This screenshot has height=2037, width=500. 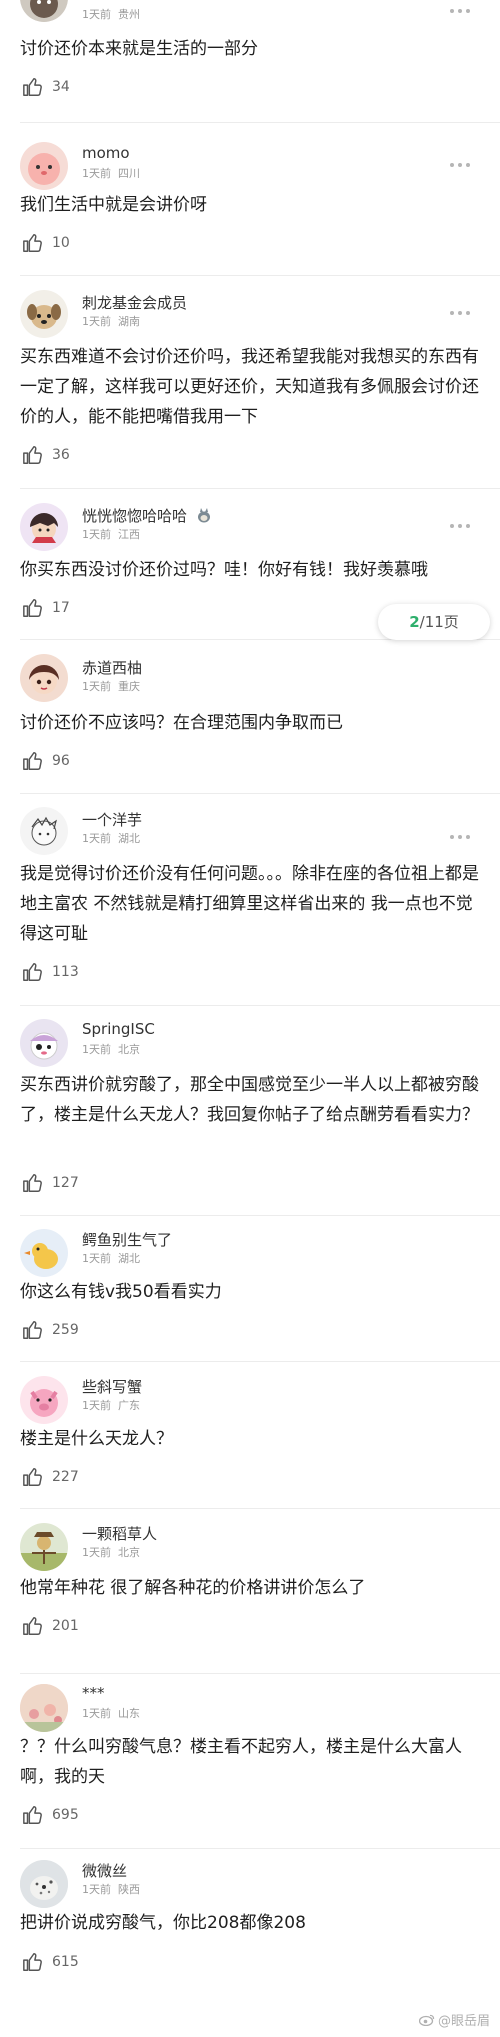 What do you see at coordinates (414, 622) in the screenshot?
I see `page-current: 2` at bounding box center [414, 622].